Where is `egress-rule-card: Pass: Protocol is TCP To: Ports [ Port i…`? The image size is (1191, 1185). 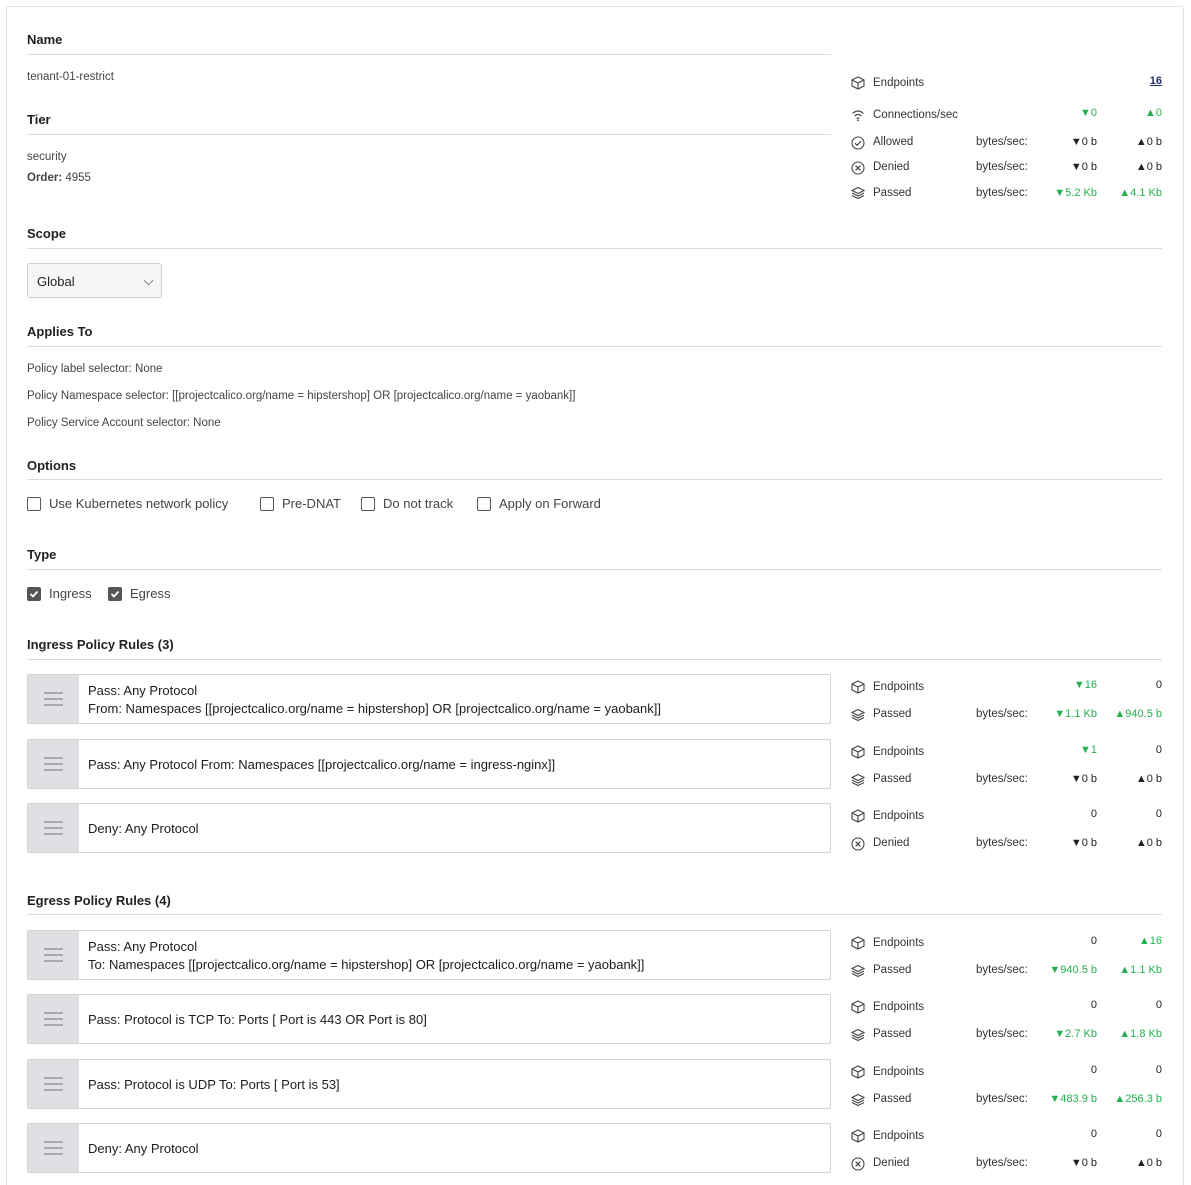
egress-rule-card: Pass: Protocol is TCP To: Ports [ Port i… is located at coordinates (429, 1019).